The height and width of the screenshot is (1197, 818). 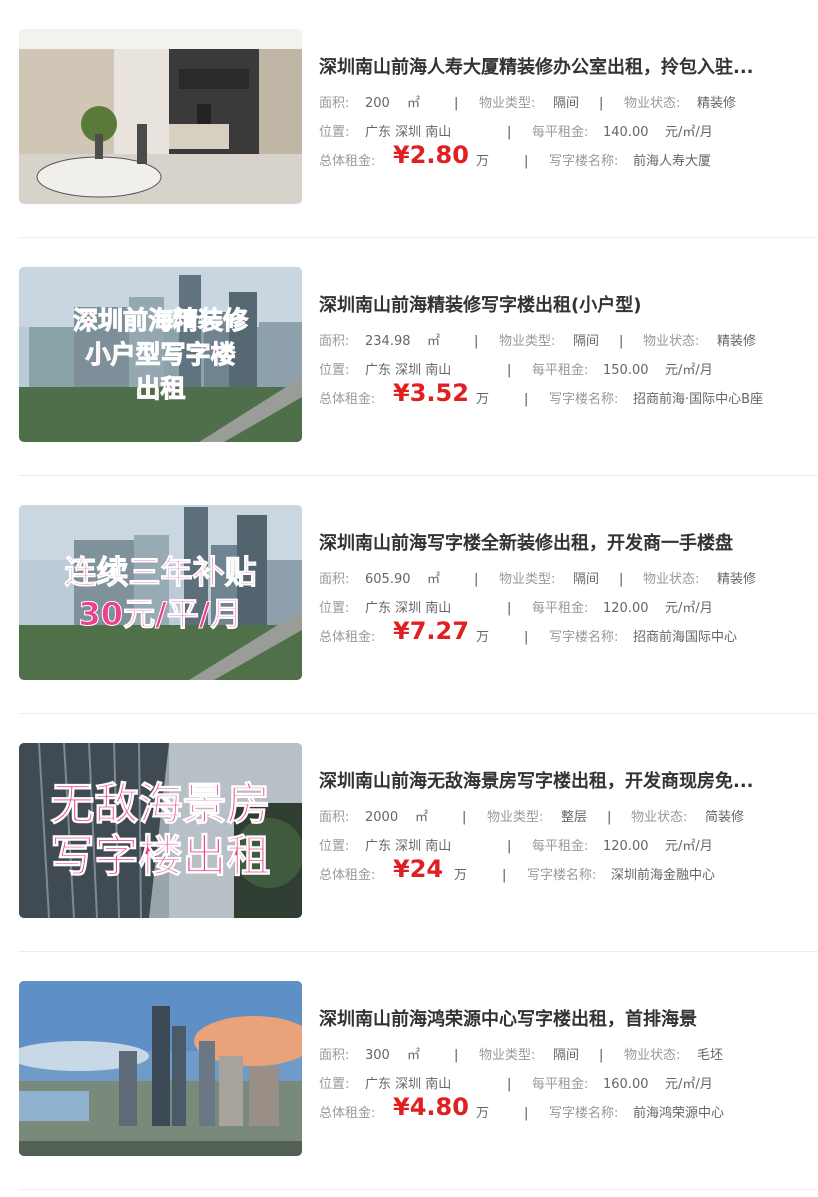 I want to click on image-overlay-text: 连续三年补贴 30元/平/月, so click(x=160, y=592).